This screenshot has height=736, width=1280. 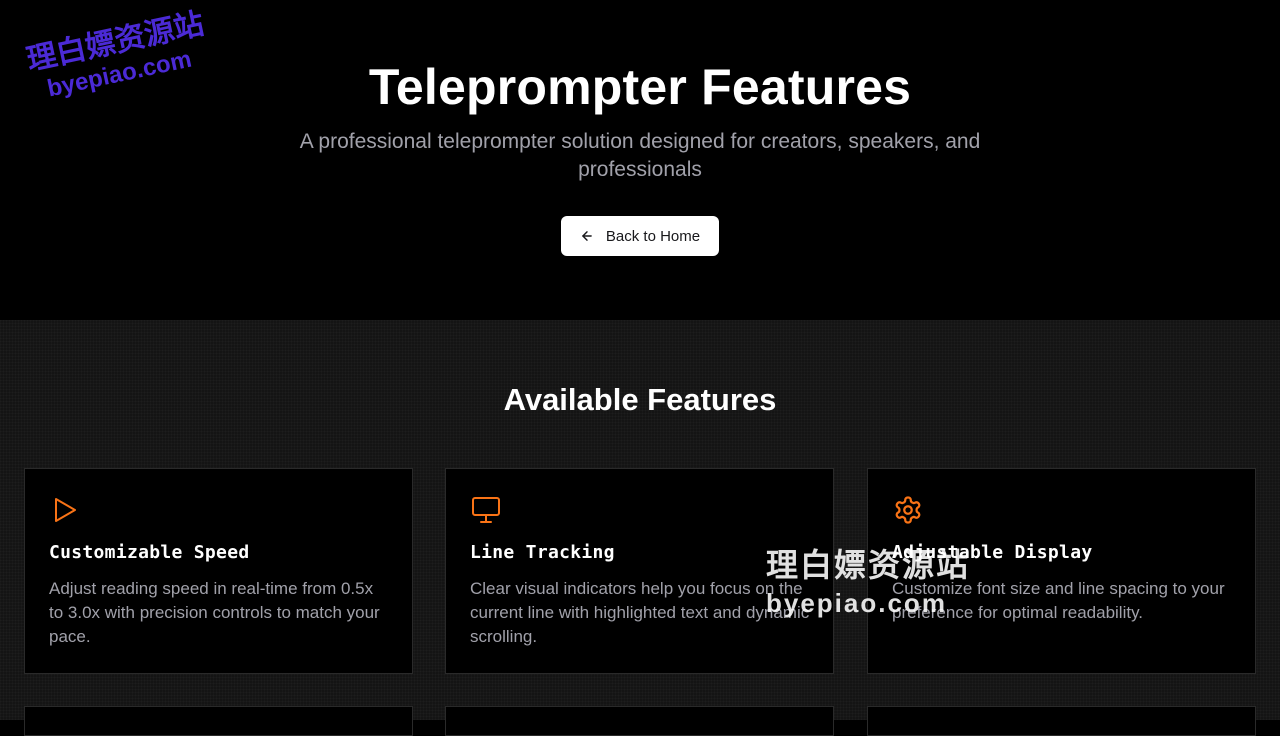 I want to click on back-to-home-label: Back to Home, so click(x=653, y=236).